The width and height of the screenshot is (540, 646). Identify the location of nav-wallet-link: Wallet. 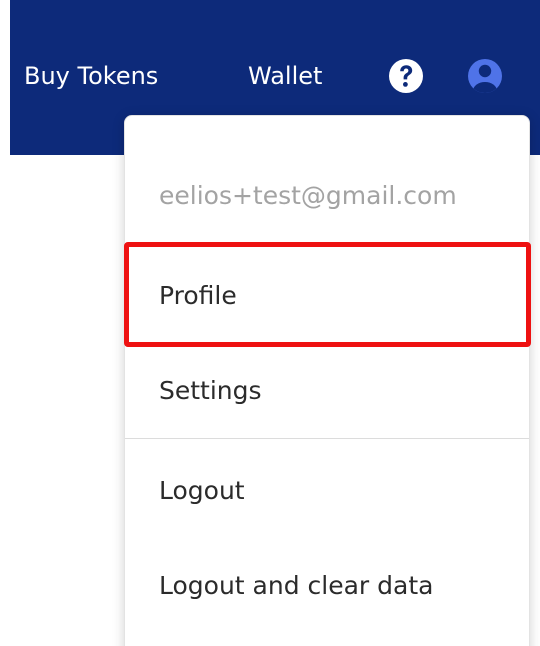
(285, 76).